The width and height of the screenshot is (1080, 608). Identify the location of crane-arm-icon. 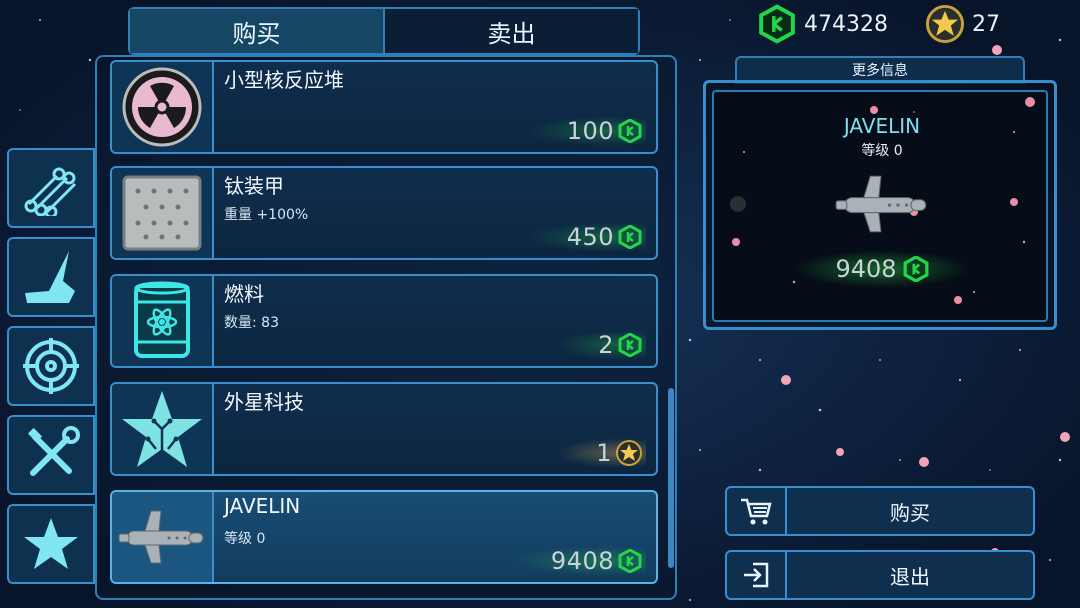
(50, 277).